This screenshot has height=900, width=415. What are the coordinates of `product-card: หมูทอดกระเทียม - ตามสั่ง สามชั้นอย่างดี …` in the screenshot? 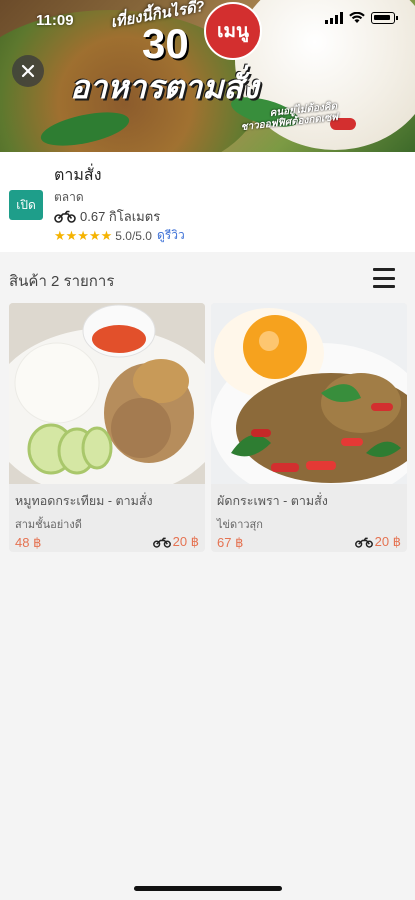 It's located at (107, 427).